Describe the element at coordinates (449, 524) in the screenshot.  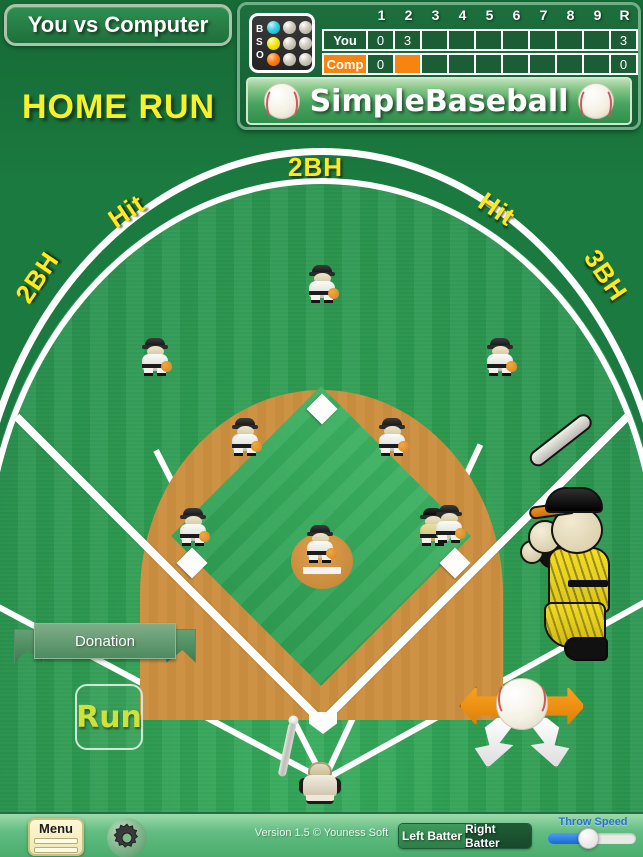
I see `first-baseman` at that location.